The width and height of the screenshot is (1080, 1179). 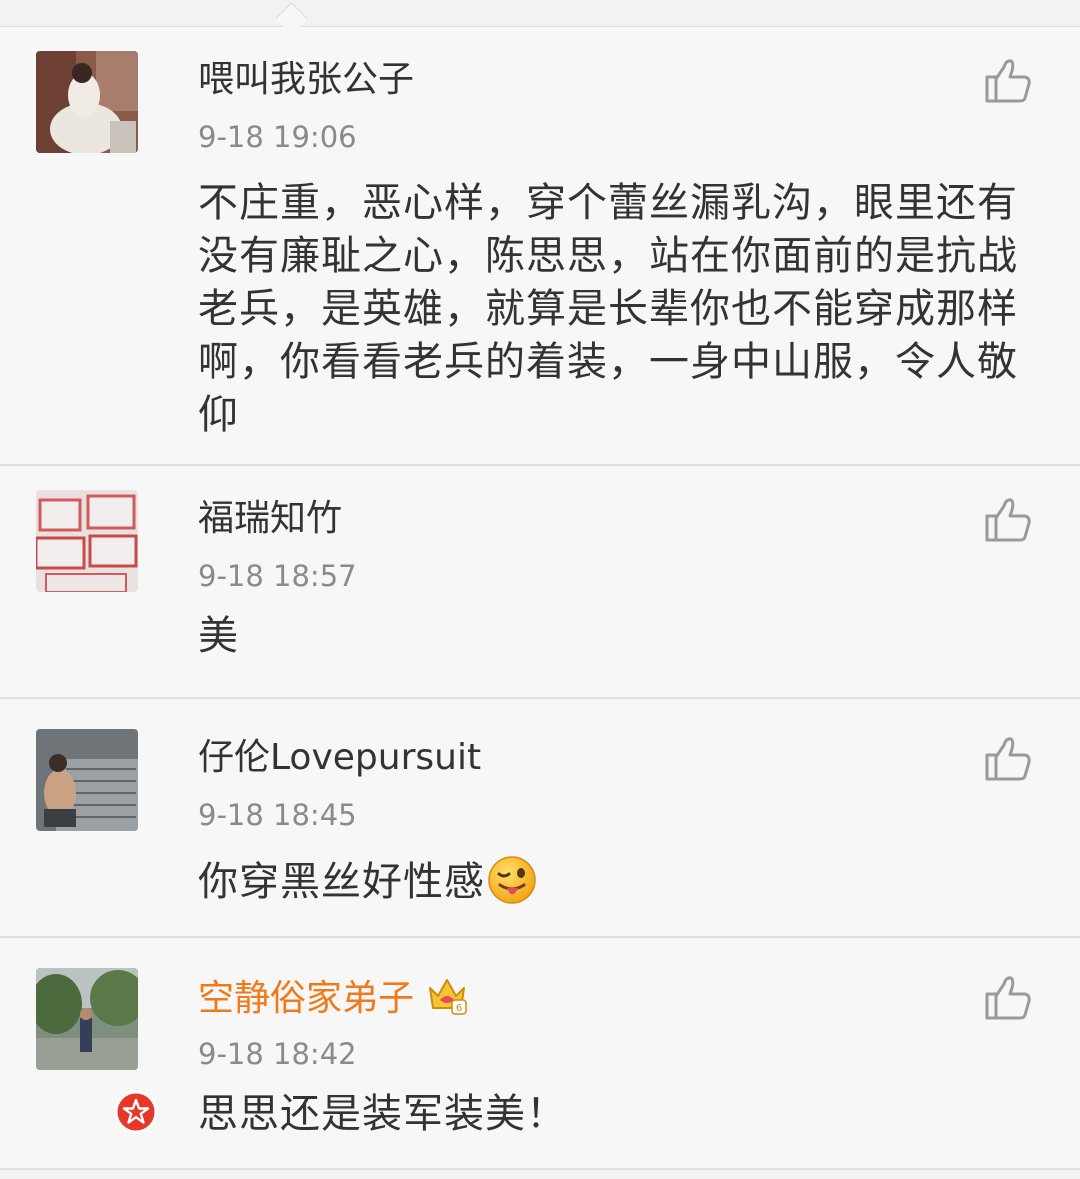 I want to click on top-divider, so click(x=540, y=17).